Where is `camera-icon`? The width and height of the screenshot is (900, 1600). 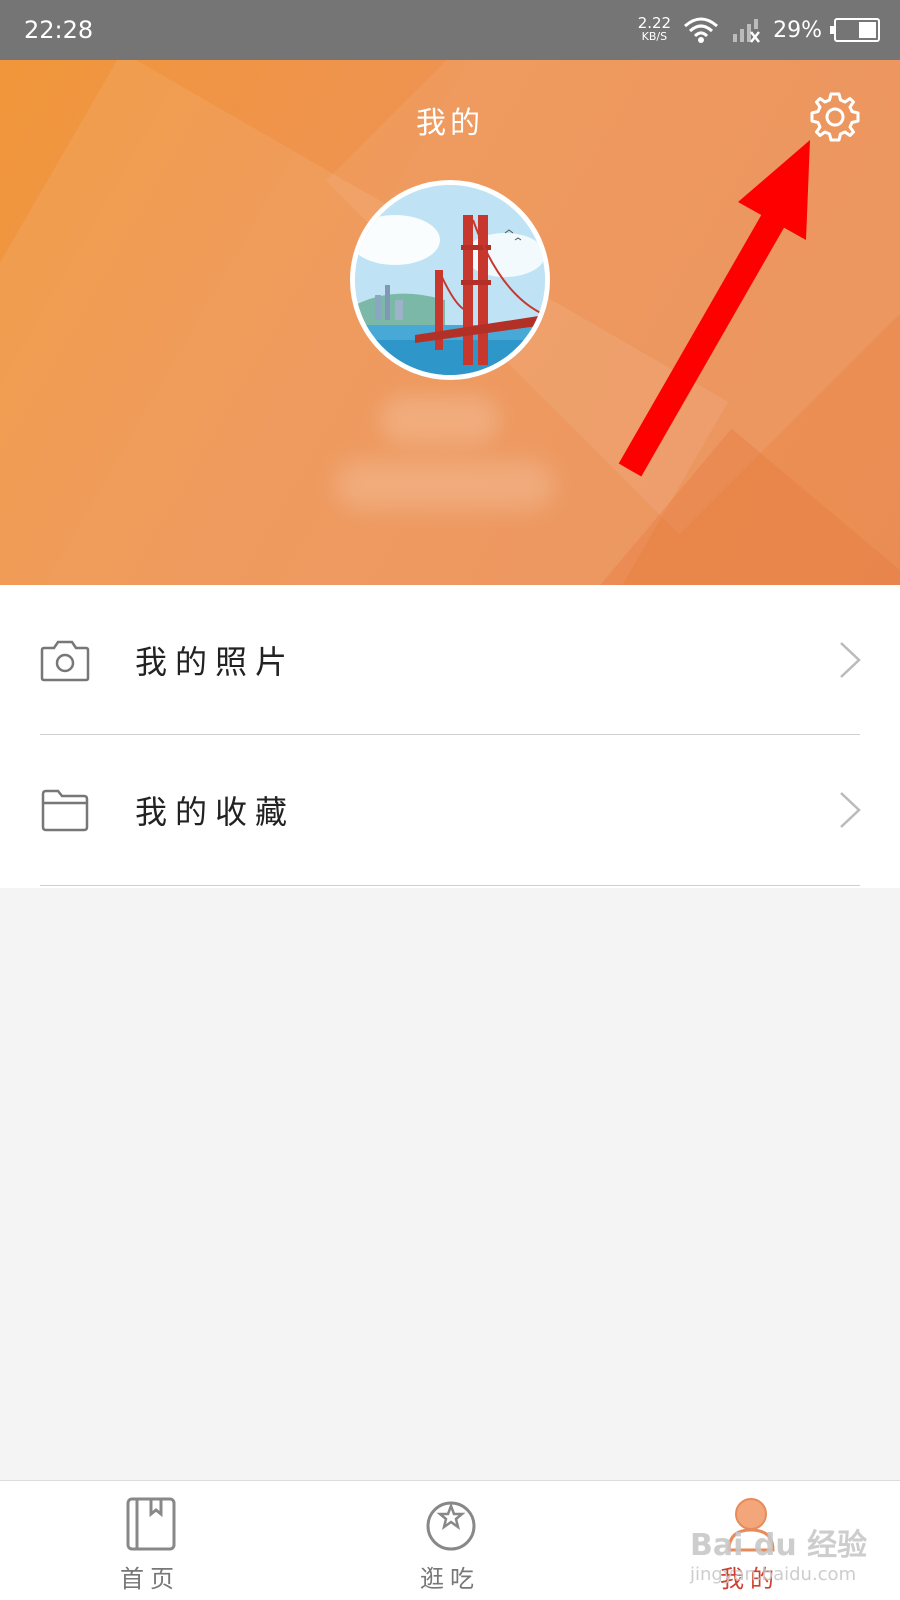 camera-icon is located at coordinates (65, 661).